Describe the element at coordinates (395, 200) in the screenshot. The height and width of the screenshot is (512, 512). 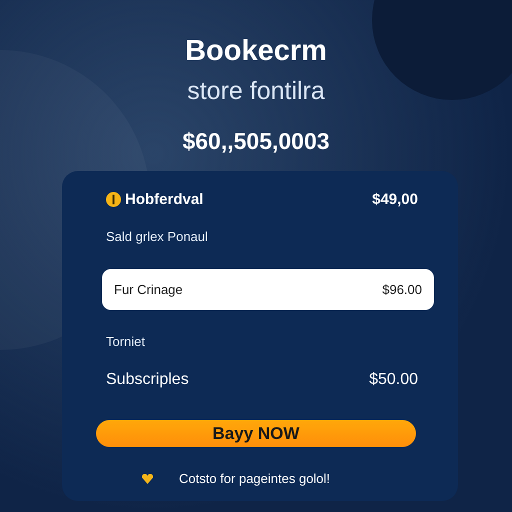
I see `item-price: $49,00` at that location.